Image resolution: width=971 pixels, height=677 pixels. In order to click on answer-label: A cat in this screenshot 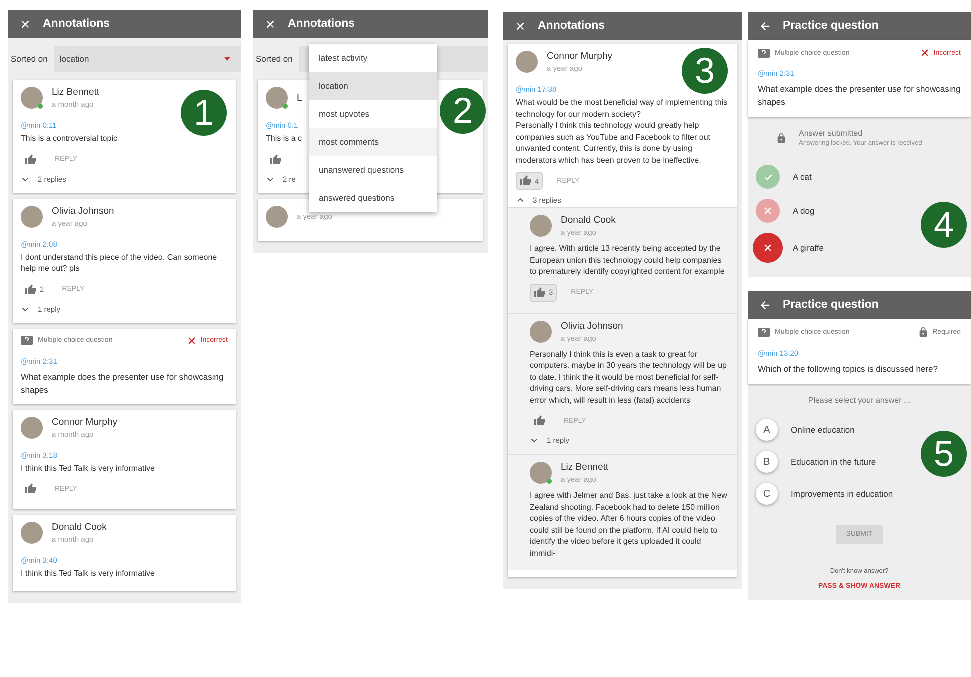, I will do `click(802, 177)`.